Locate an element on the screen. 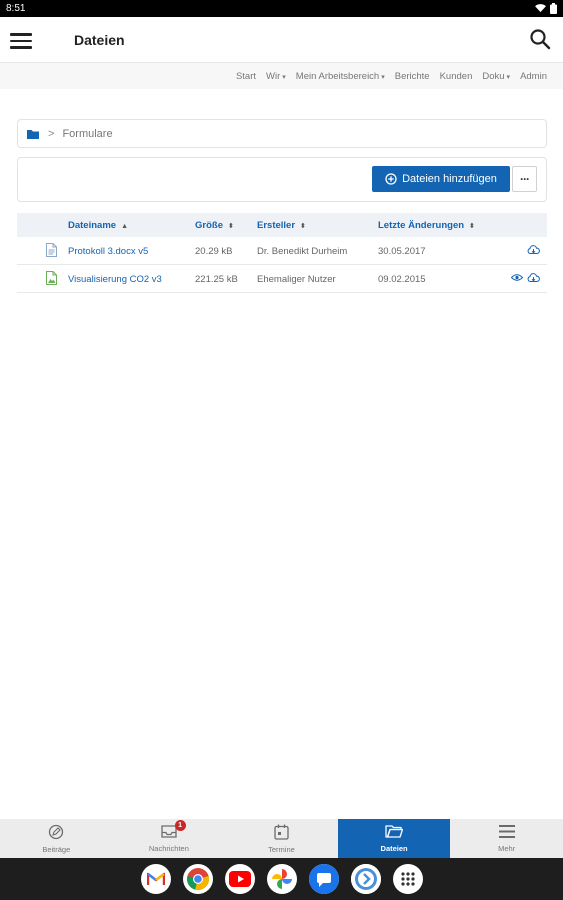  posts-icon is located at coordinates (56, 833).